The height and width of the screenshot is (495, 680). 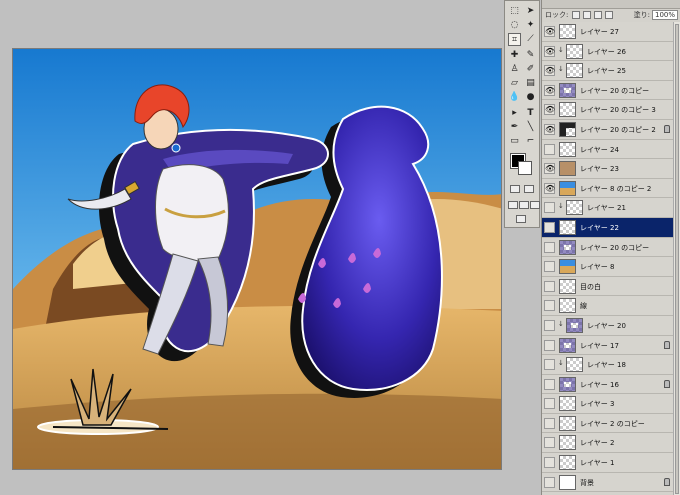 I want to click on layer-row: ↓ レイヤー 21, so click(x=608, y=208).